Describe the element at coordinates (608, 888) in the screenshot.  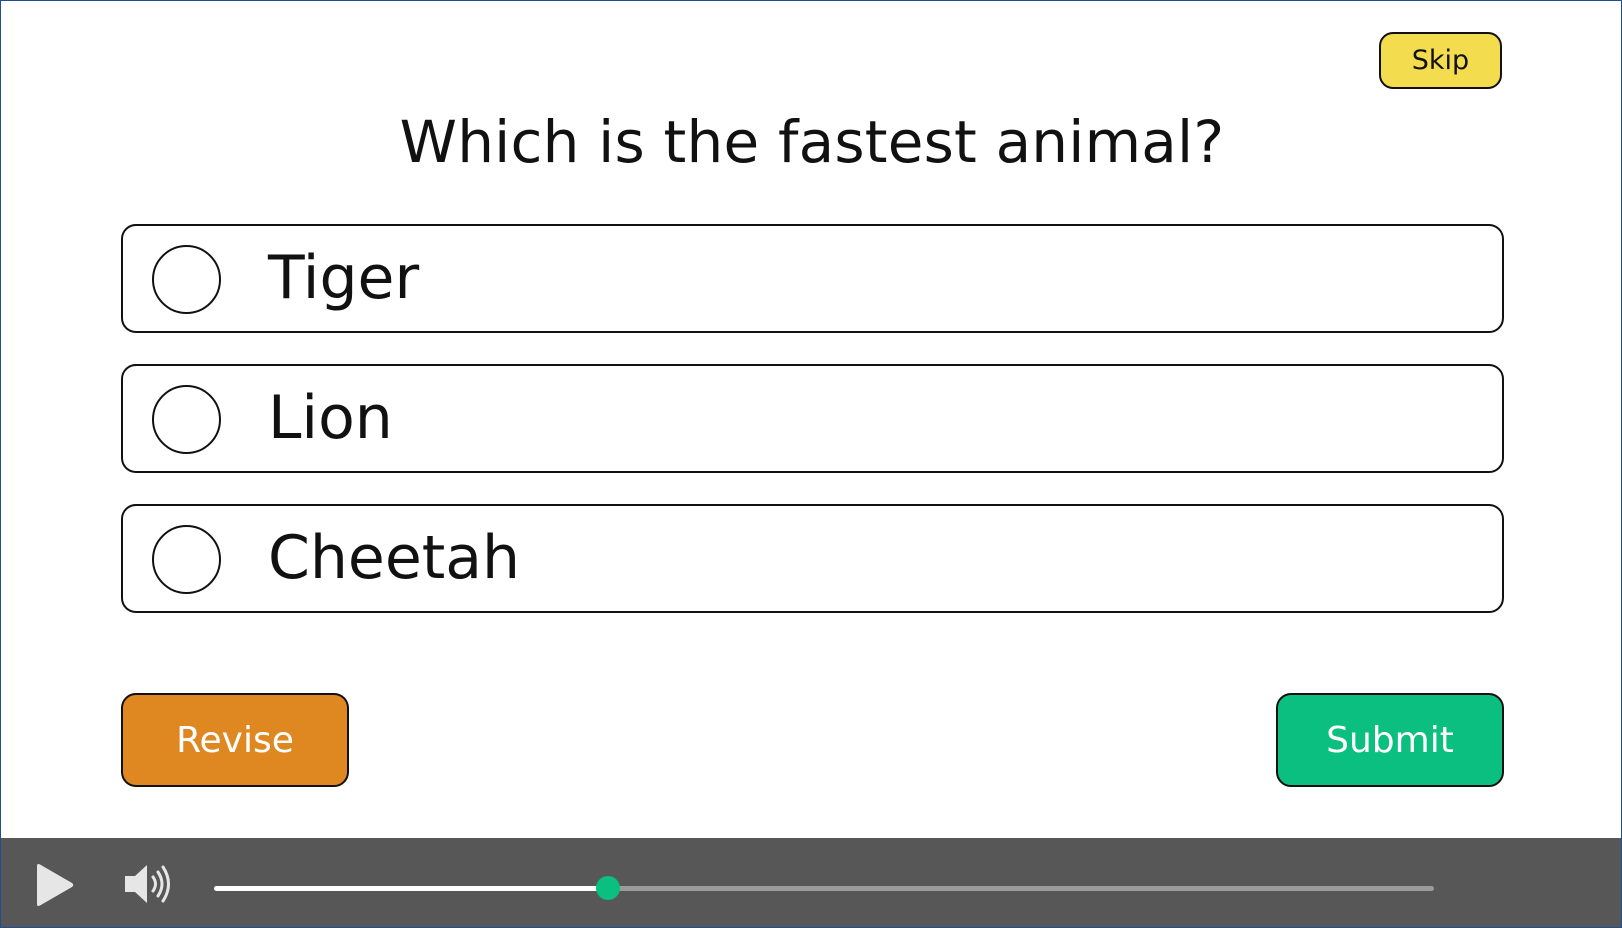
I see `progress-thumb` at that location.